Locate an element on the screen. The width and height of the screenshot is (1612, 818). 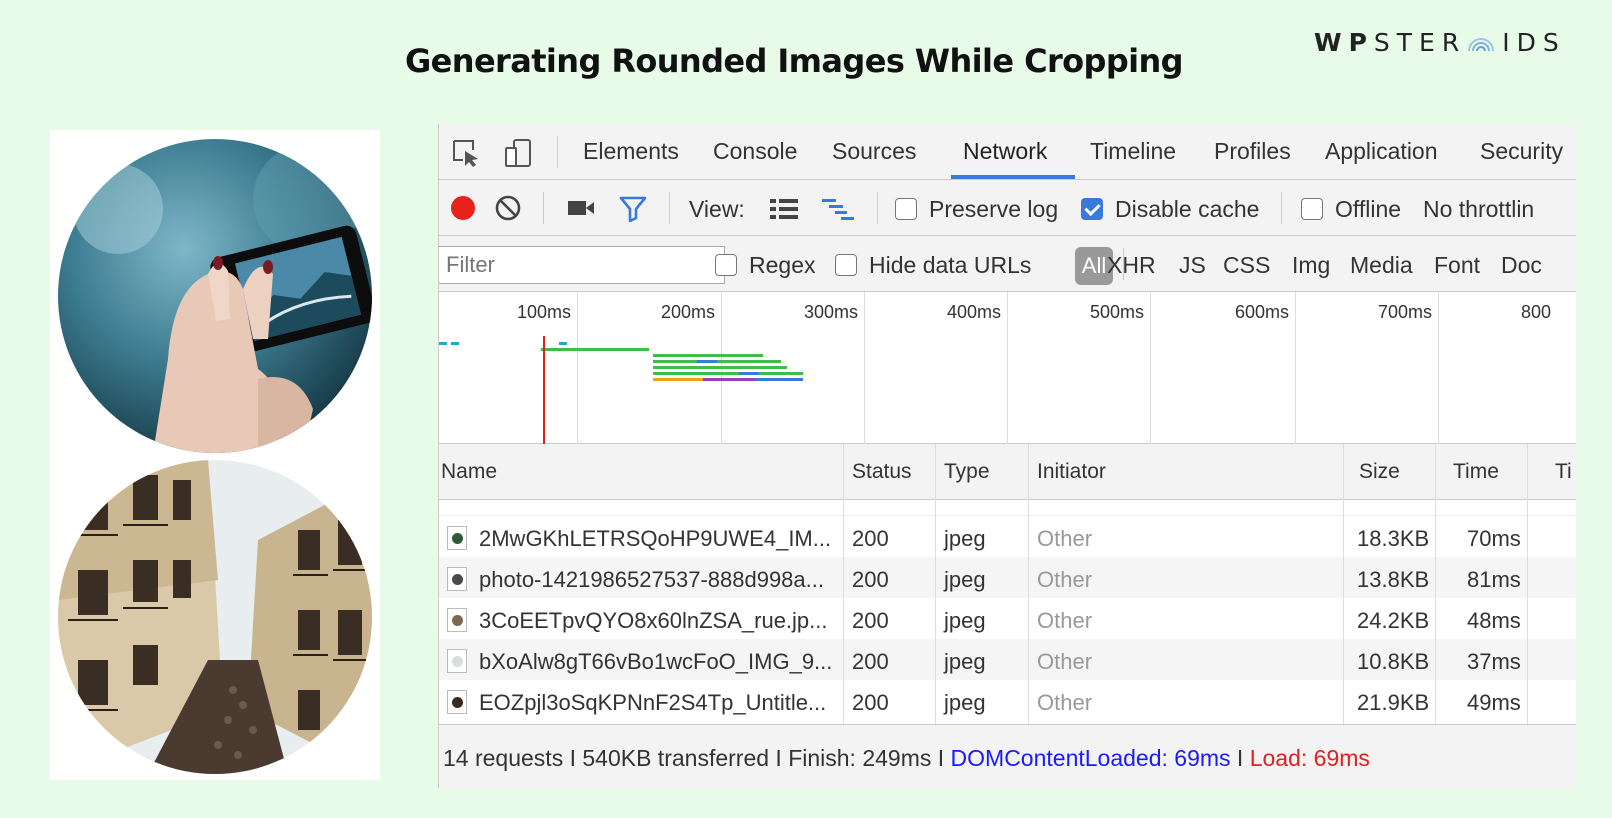
regex-label: Regex is located at coordinates (782, 265).